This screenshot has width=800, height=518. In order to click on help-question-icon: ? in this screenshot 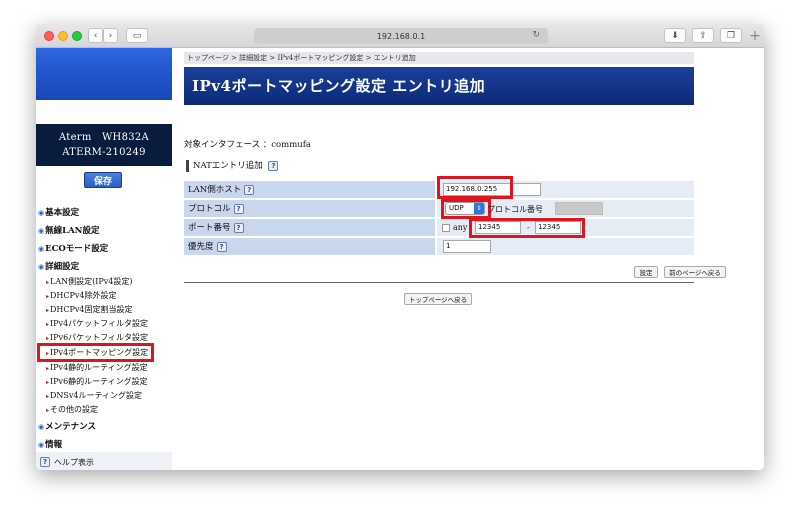, I will do `click(45, 462)`.